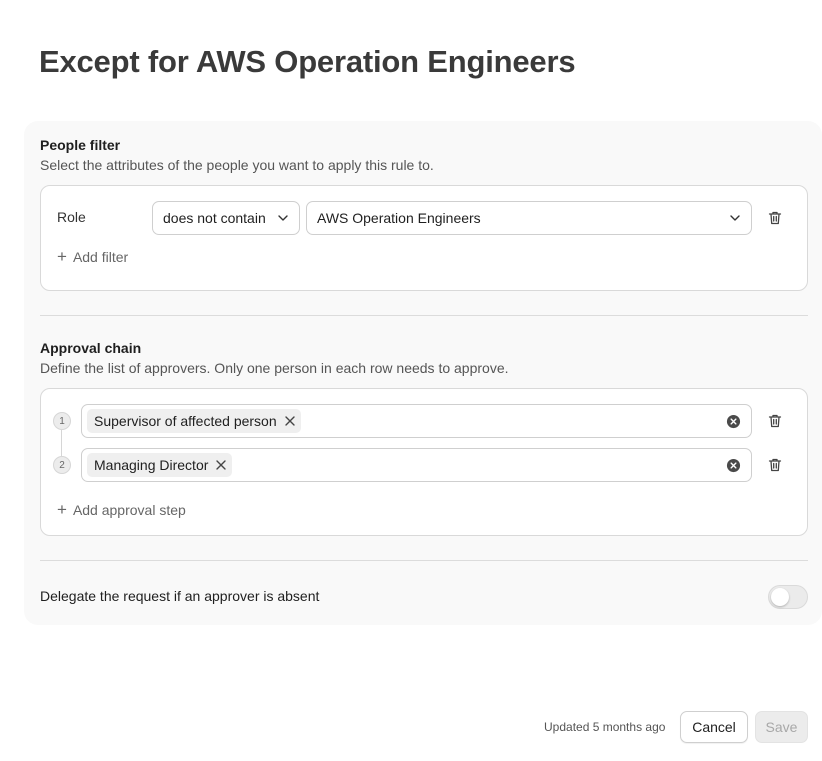 The width and height of the screenshot is (822, 761). I want to click on toggle-knob, so click(780, 597).